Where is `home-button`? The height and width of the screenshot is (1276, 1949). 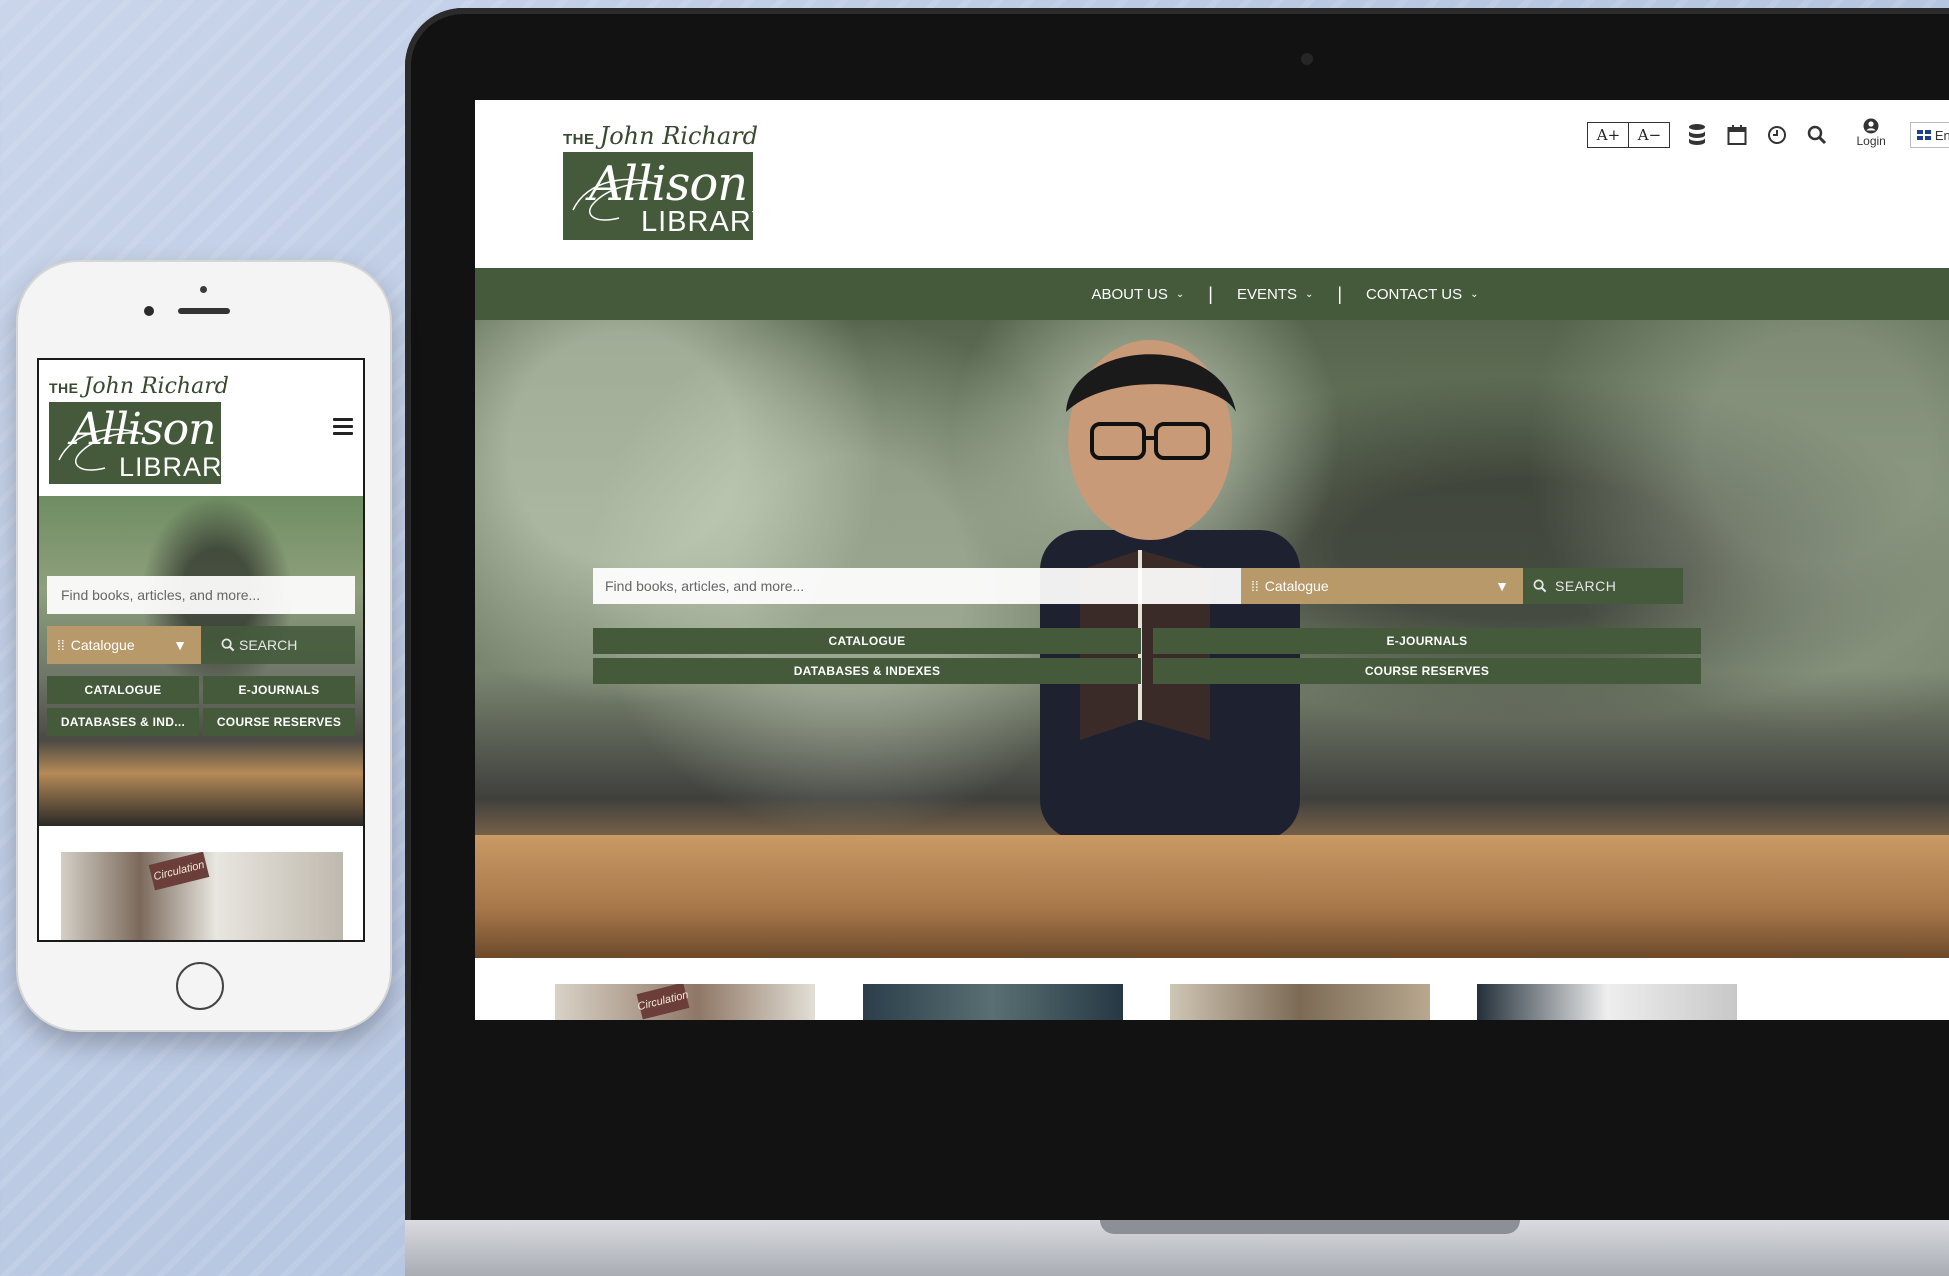 home-button is located at coordinates (200, 986).